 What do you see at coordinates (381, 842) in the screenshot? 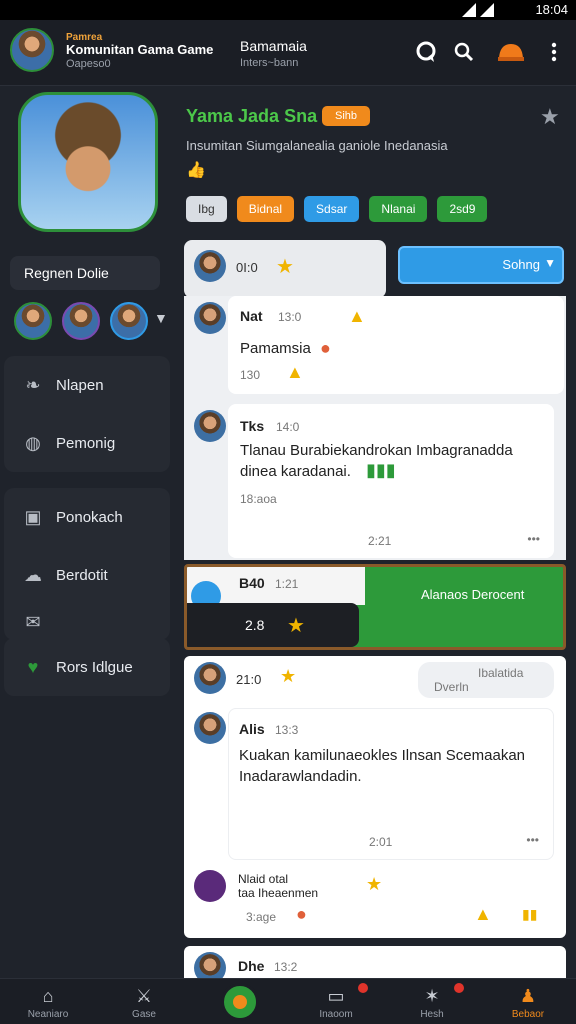
I see `message-time: 2:01` at bounding box center [381, 842].